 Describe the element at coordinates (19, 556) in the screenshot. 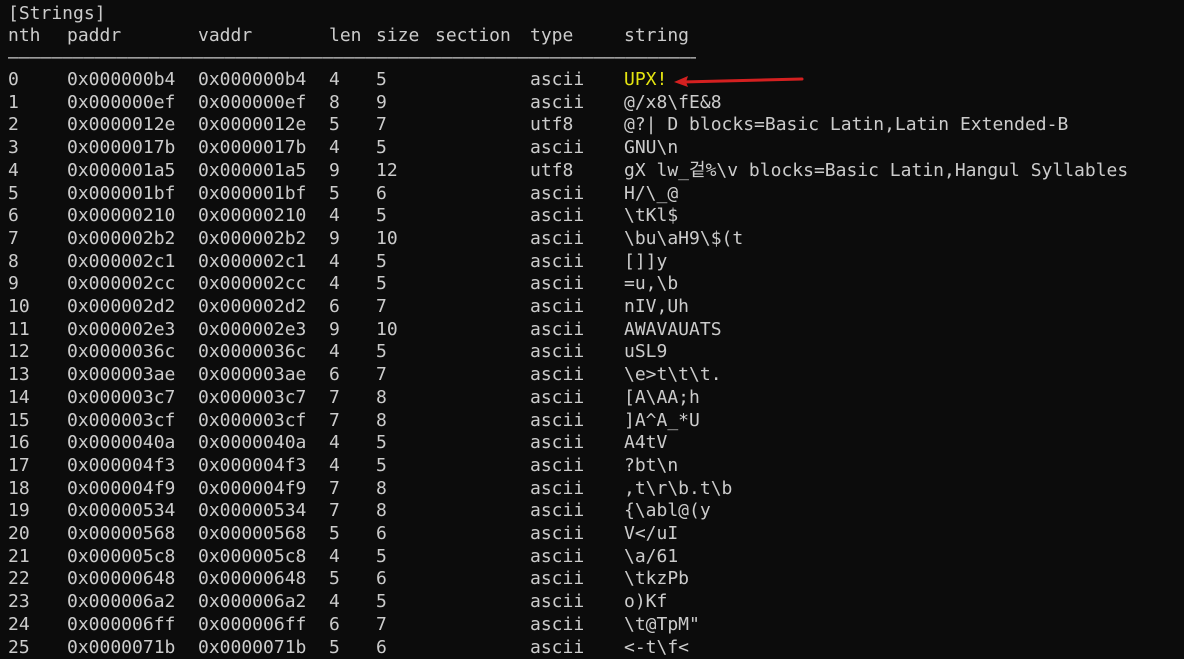

I see `cell-nth: 21` at that location.